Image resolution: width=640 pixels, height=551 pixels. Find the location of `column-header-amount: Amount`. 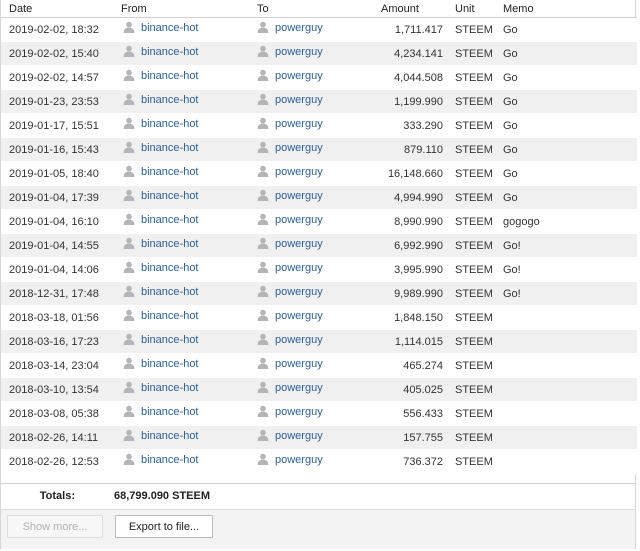

column-header-amount: Amount is located at coordinates (412, 9).